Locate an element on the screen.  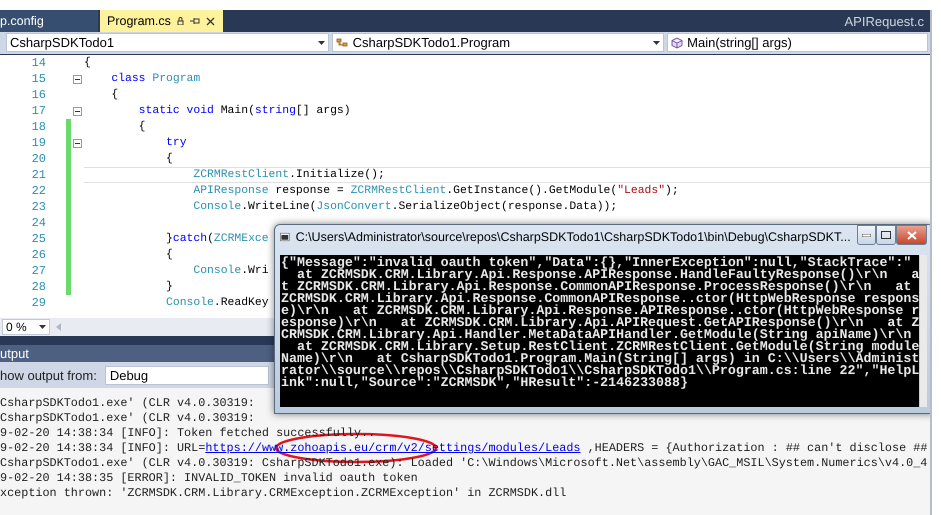
maximize-icon is located at coordinates (886, 235).